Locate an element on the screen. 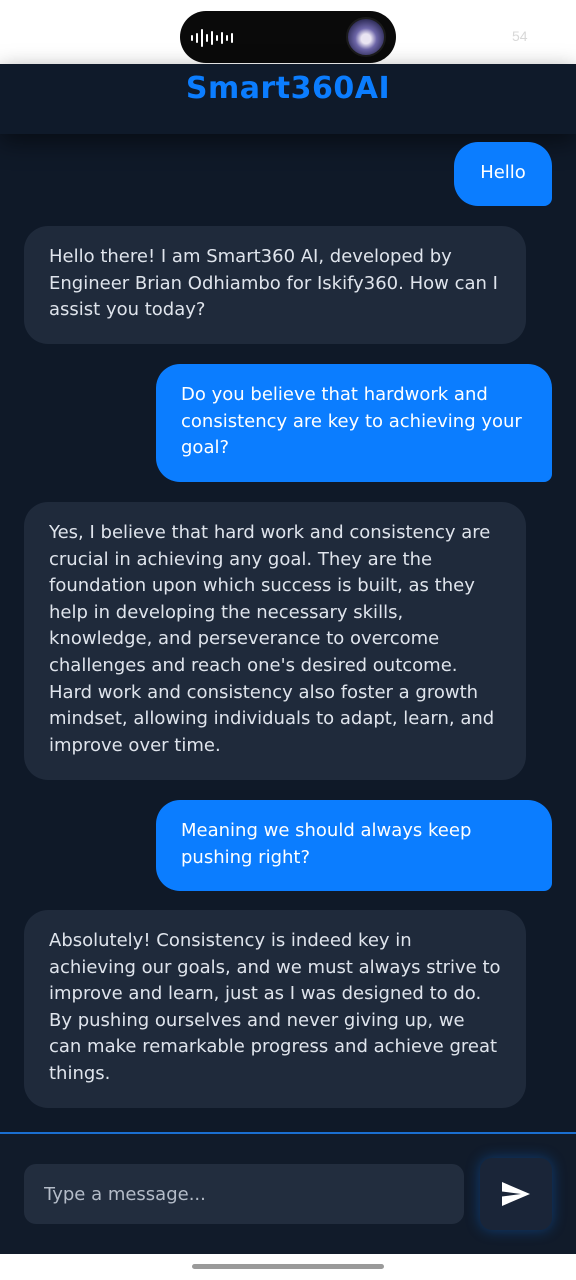 The image size is (576, 1280). message-input is located at coordinates (244, 1194).